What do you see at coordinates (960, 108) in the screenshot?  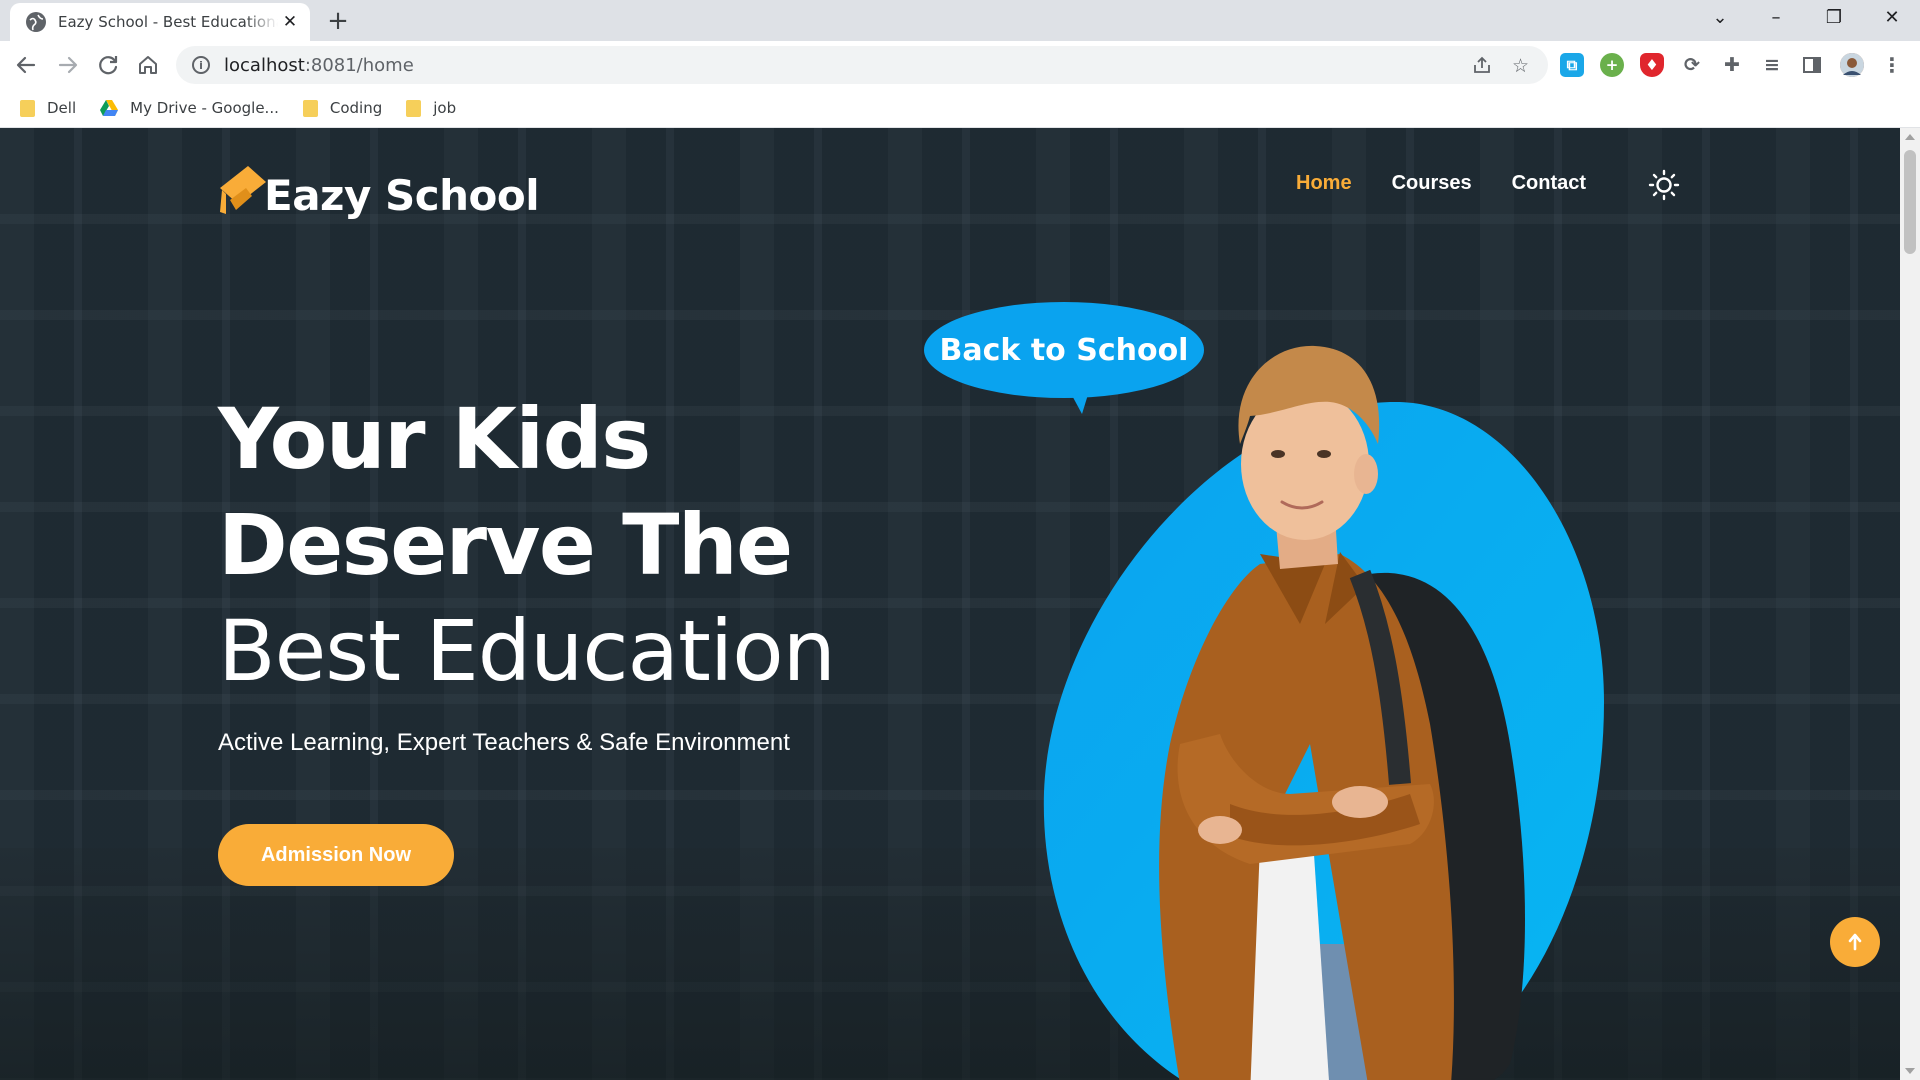 I see `bookmarks-bar: Dell My Drive - Google... Coding job` at bounding box center [960, 108].